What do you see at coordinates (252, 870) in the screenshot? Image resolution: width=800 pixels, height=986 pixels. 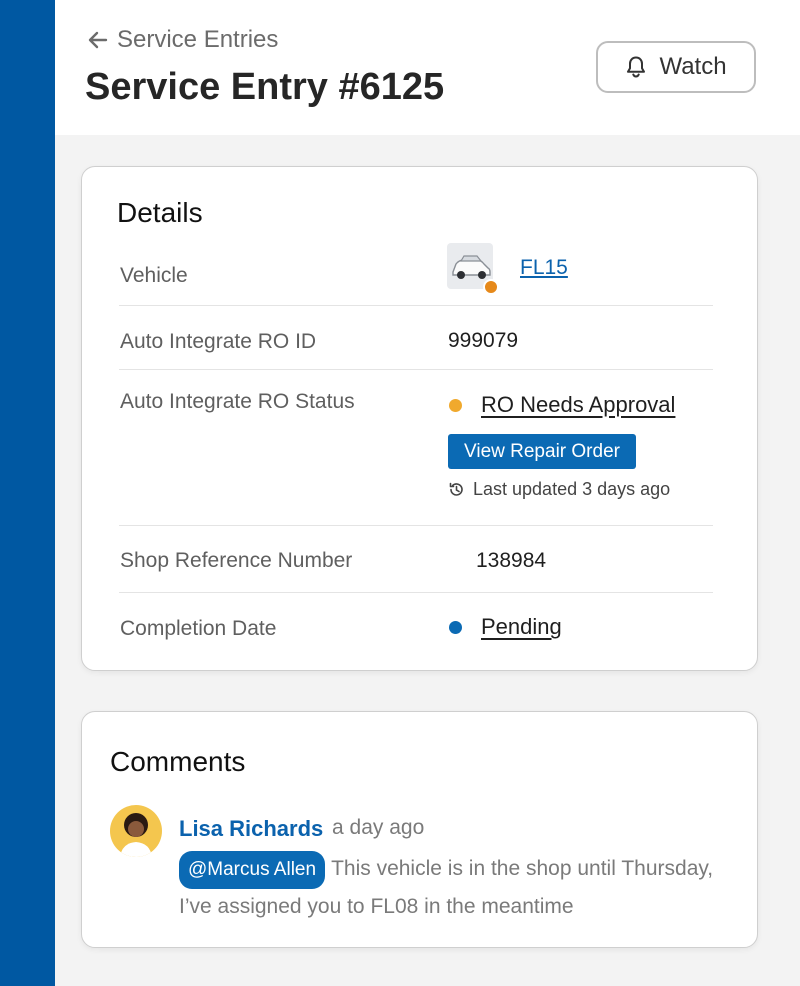 I see `mention-tag: @Marcus Allen` at bounding box center [252, 870].